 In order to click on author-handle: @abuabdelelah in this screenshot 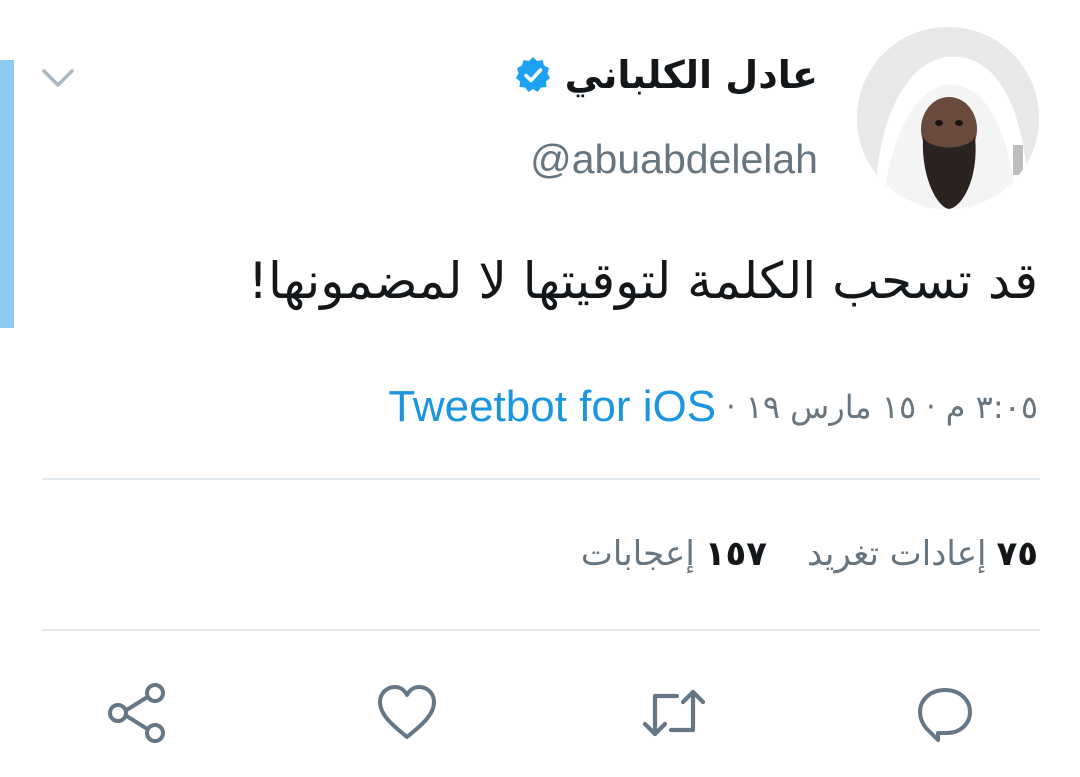, I will do `click(674, 159)`.